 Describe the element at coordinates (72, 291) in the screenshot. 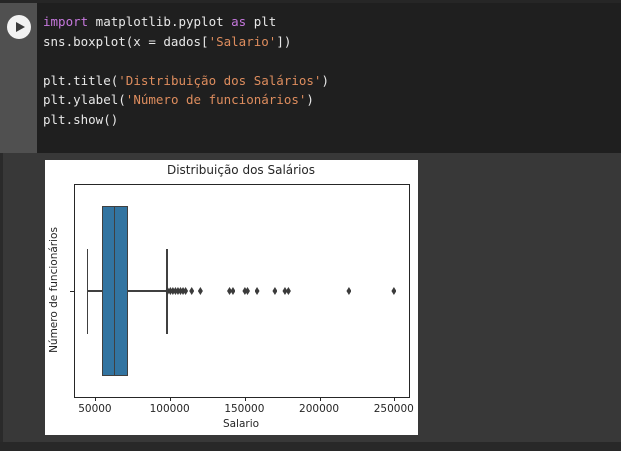

I see `y-tick-mark` at that location.